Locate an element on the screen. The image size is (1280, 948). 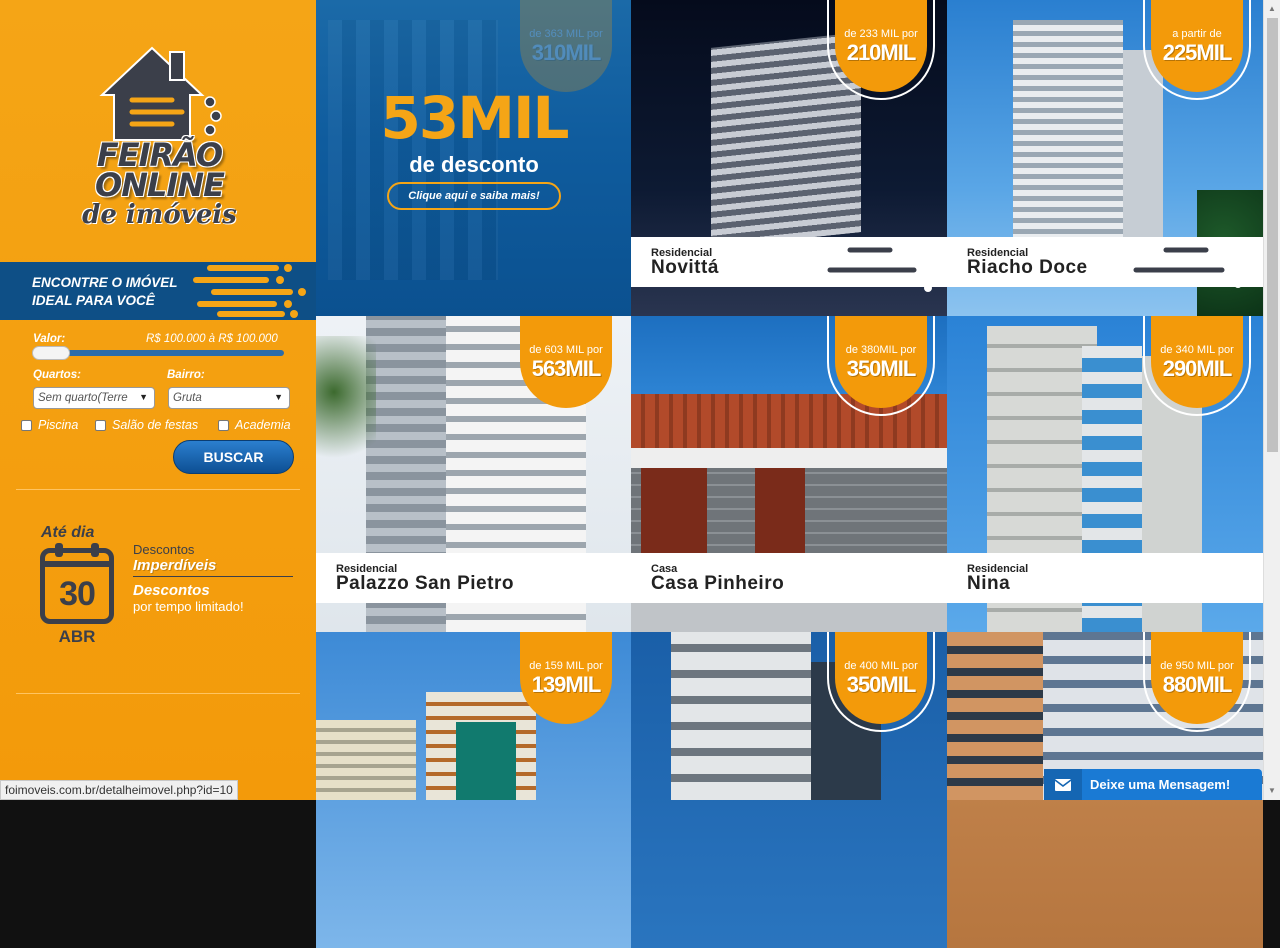
banner-line2: IDEAL PARA VOCÊ is located at coordinates (93, 300).